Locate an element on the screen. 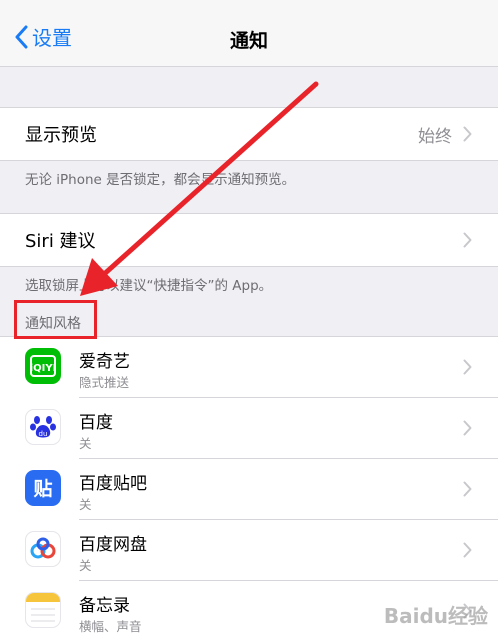 The width and height of the screenshot is (498, 642). preview-footer: 无论 iPhone 是否锁定，都会显示通知预览。 is located at coordinates (160, 180).